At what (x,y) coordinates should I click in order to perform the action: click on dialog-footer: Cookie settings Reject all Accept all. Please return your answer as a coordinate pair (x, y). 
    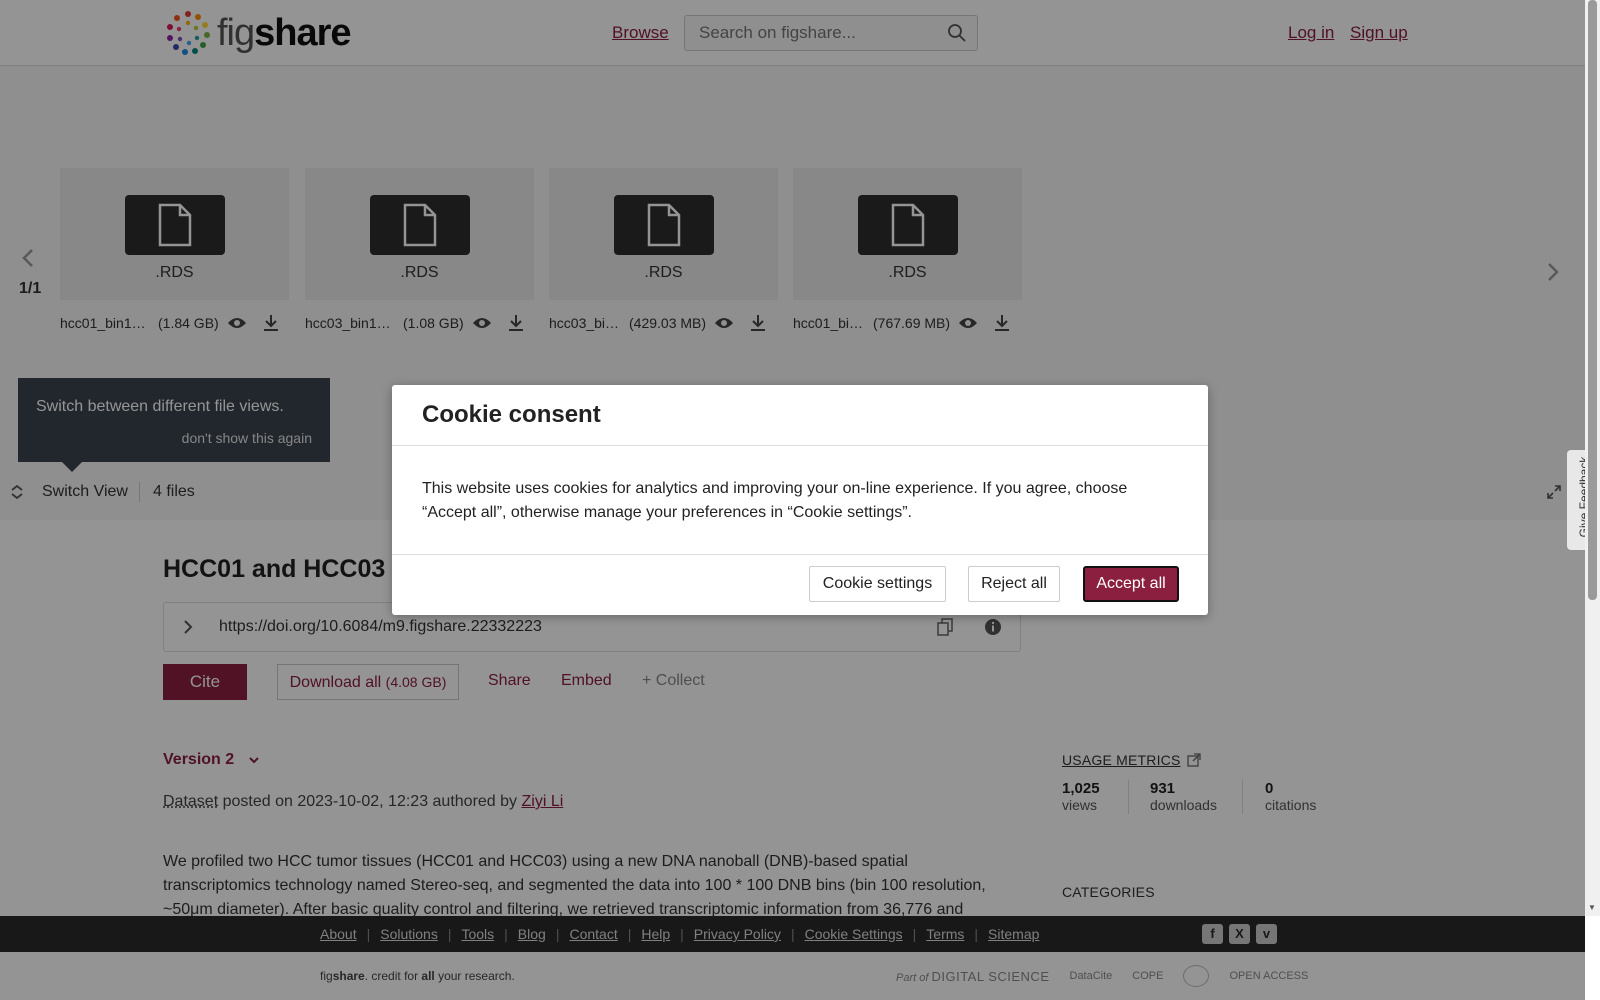
    Looking at the image, I should click on (800, 584).